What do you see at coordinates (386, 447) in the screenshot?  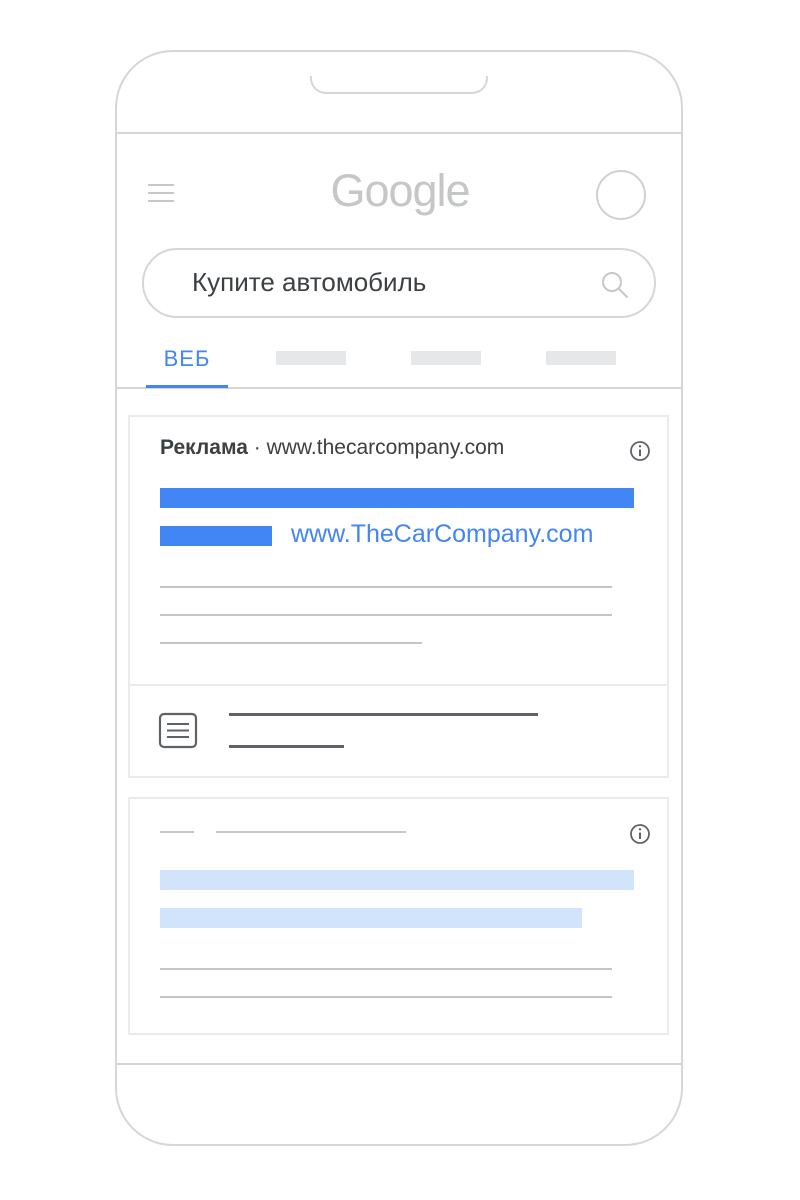 I see `ad-display-url: www.thecarcompany.com` at bounding box center [386, 447].